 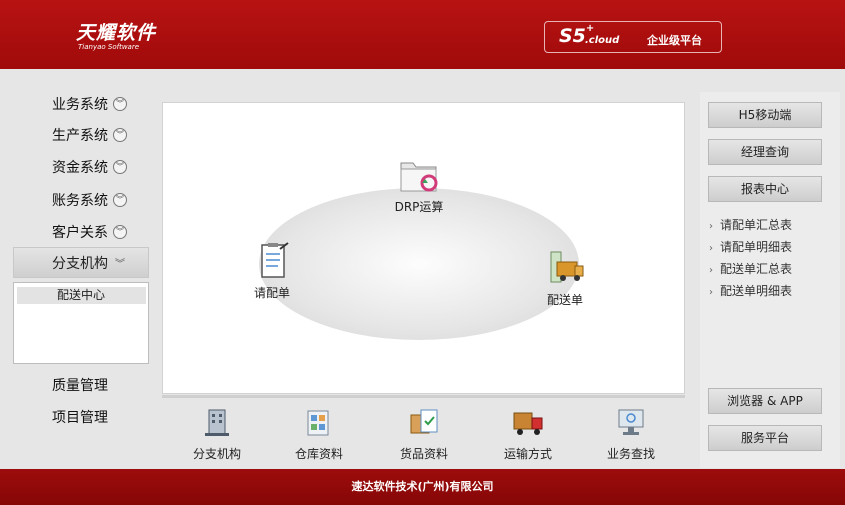 I want to click on shortcut-label: 货品资料, so click(x=423, y=454).